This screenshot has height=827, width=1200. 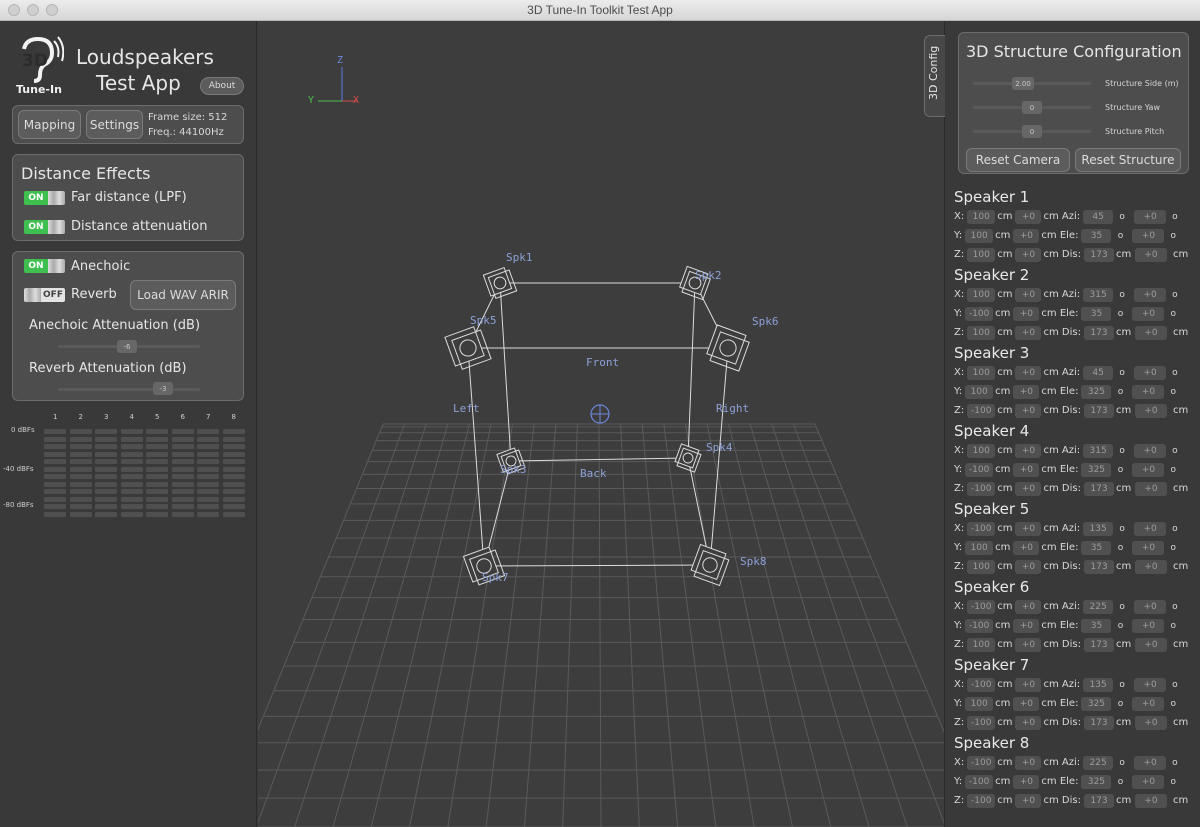 What do you see at coordinates (981, 566) in the screenshot?
I see `speaker-5-z-input: 100` at bounding box center [981, 566].